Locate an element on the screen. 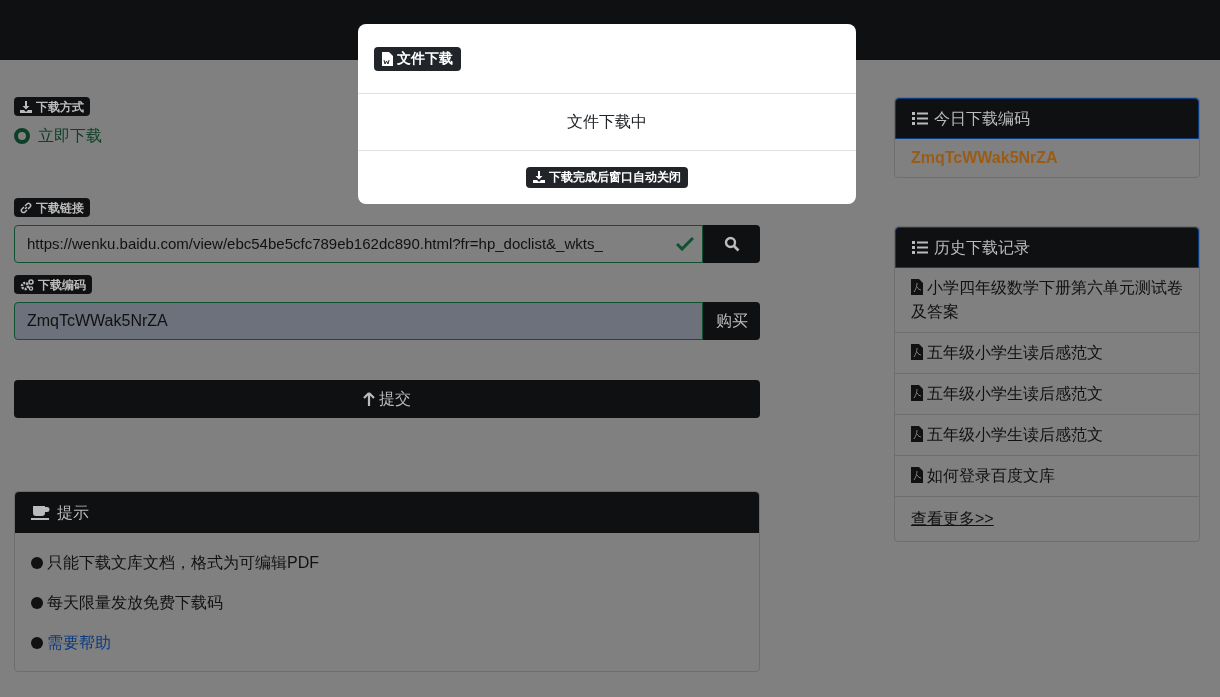 This screenshot has width=1220, height=697. radio-button is located at coordinates (22, 136).